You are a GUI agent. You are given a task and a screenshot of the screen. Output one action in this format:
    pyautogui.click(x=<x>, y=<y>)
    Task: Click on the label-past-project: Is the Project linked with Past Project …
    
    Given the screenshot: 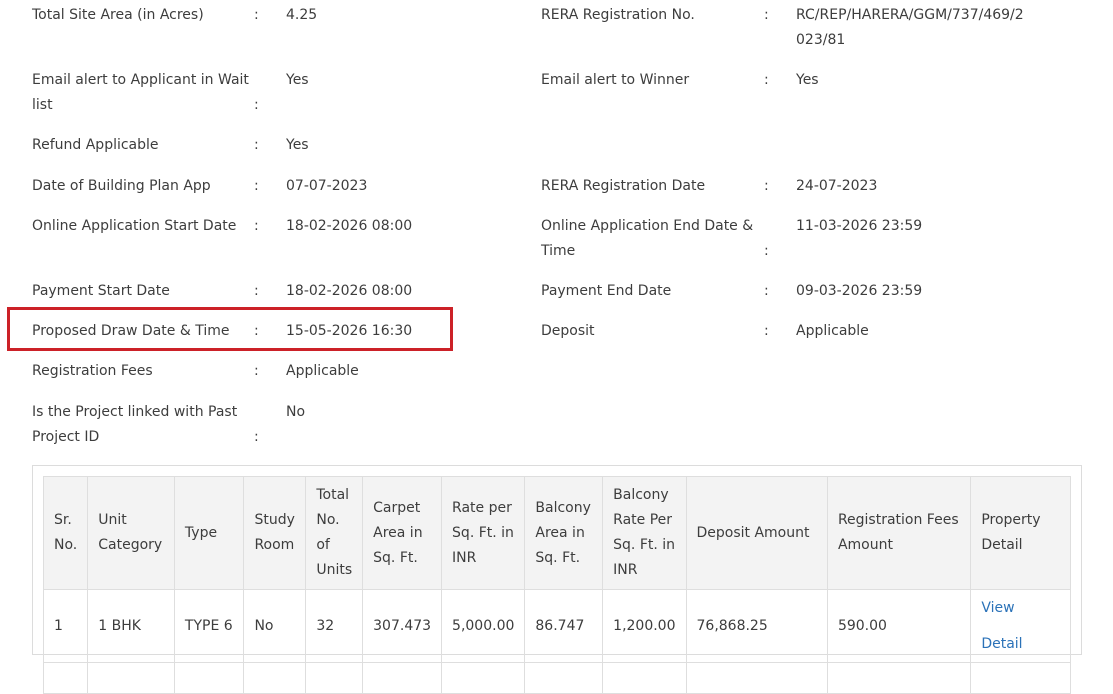 What is the action you would take?
    pyautogui.click(x=135, y=424)
    